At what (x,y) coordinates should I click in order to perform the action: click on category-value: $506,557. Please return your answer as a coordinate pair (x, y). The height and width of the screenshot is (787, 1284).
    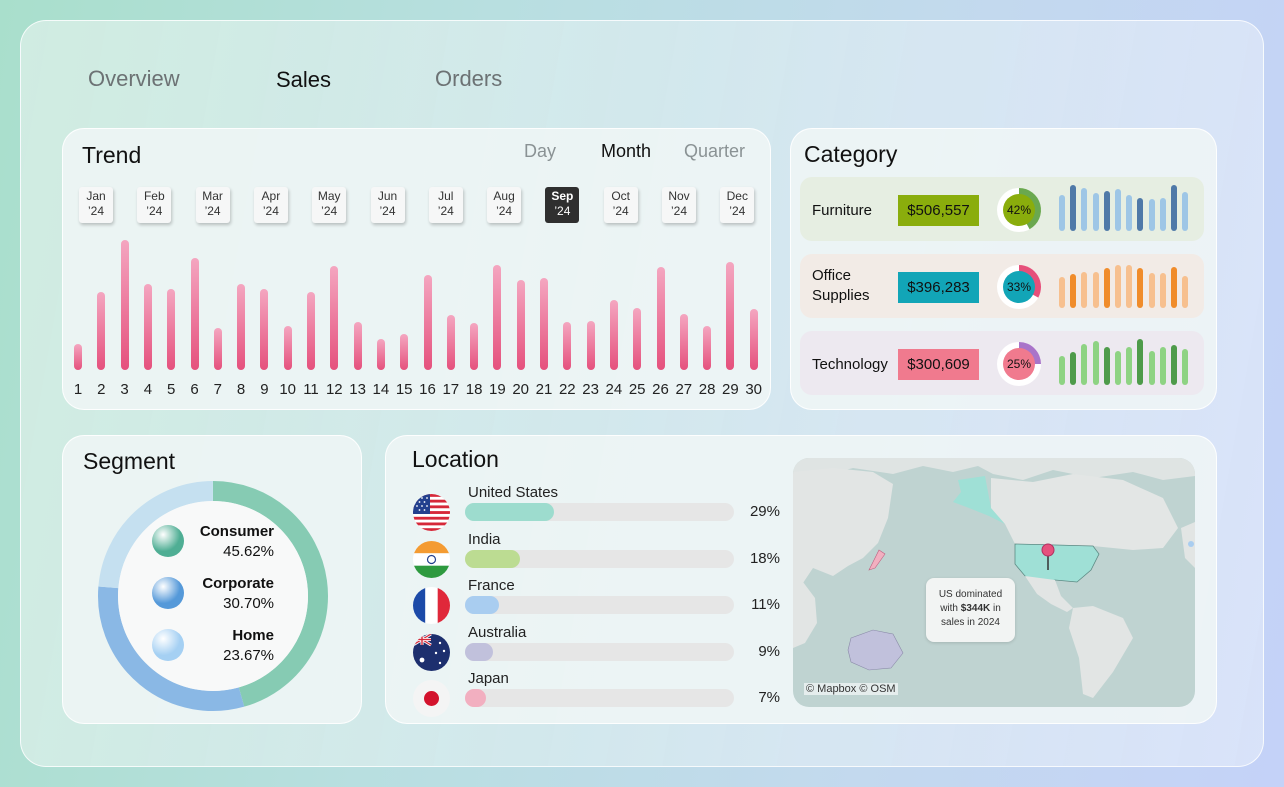
    Looking at the image, I should click on (938, 210).